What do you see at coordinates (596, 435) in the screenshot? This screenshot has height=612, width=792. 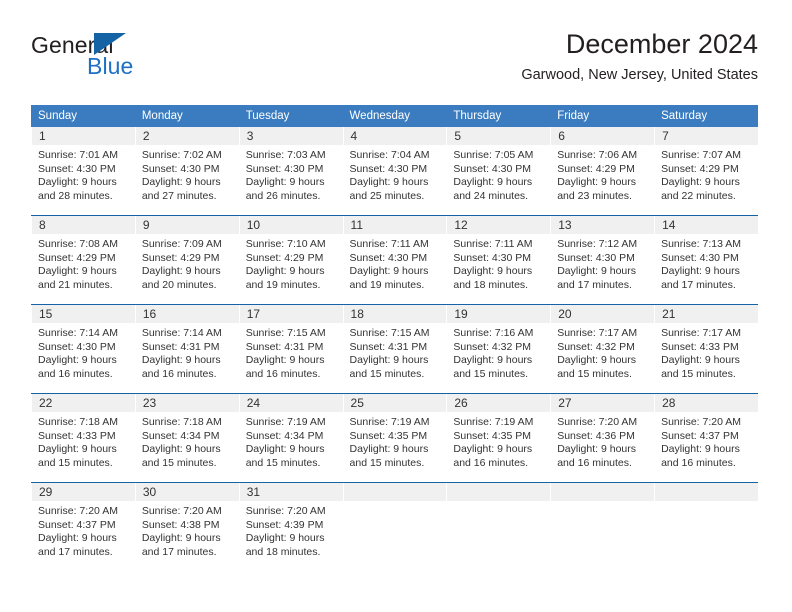 I see `sunset-text: Sunset: 4:36 PM` at bounding box center [596, 435].